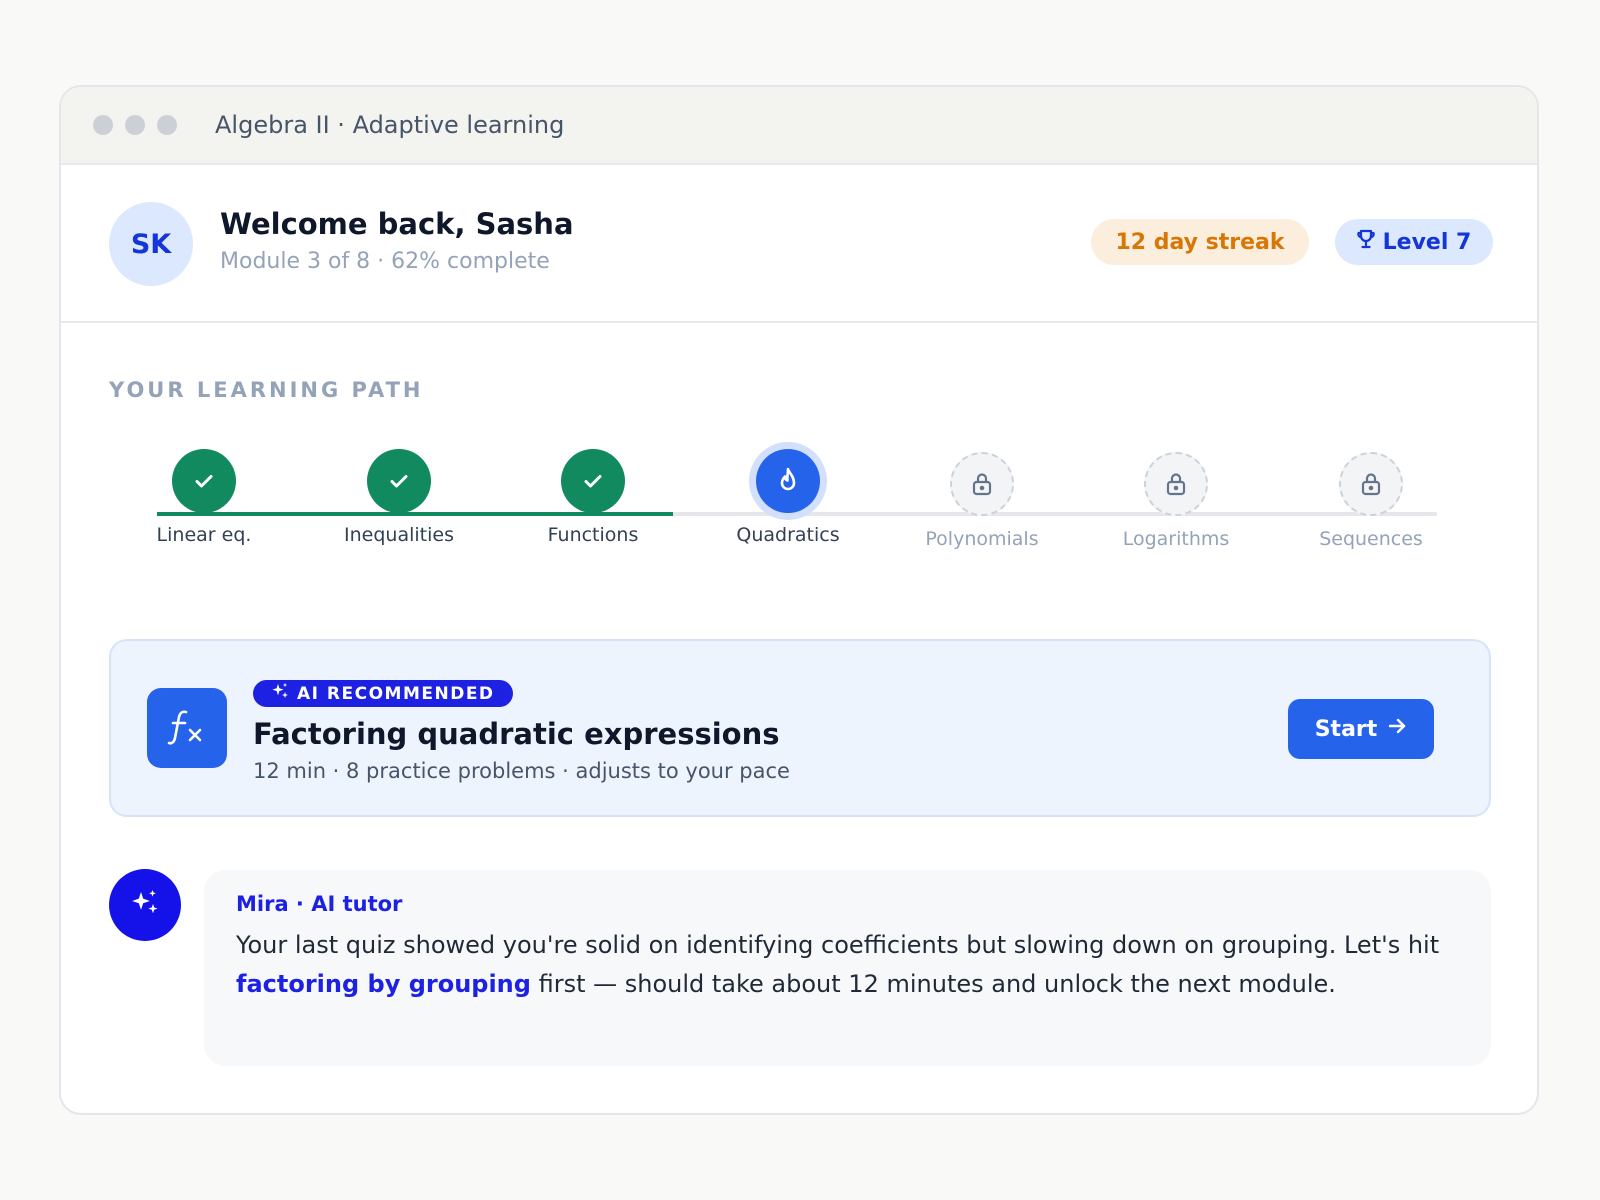  I want to click on window-close-dot, so click(103, 125).